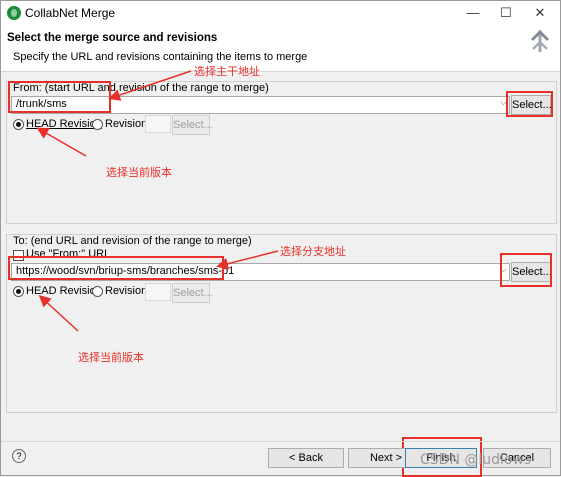  I want to click on arrow-from-rev, so click(61, 142).